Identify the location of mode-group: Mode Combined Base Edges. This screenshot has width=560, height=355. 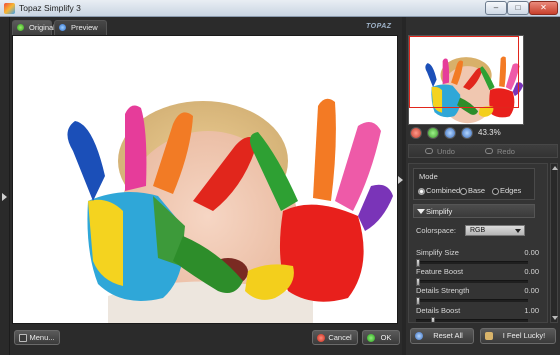
(474, 184).